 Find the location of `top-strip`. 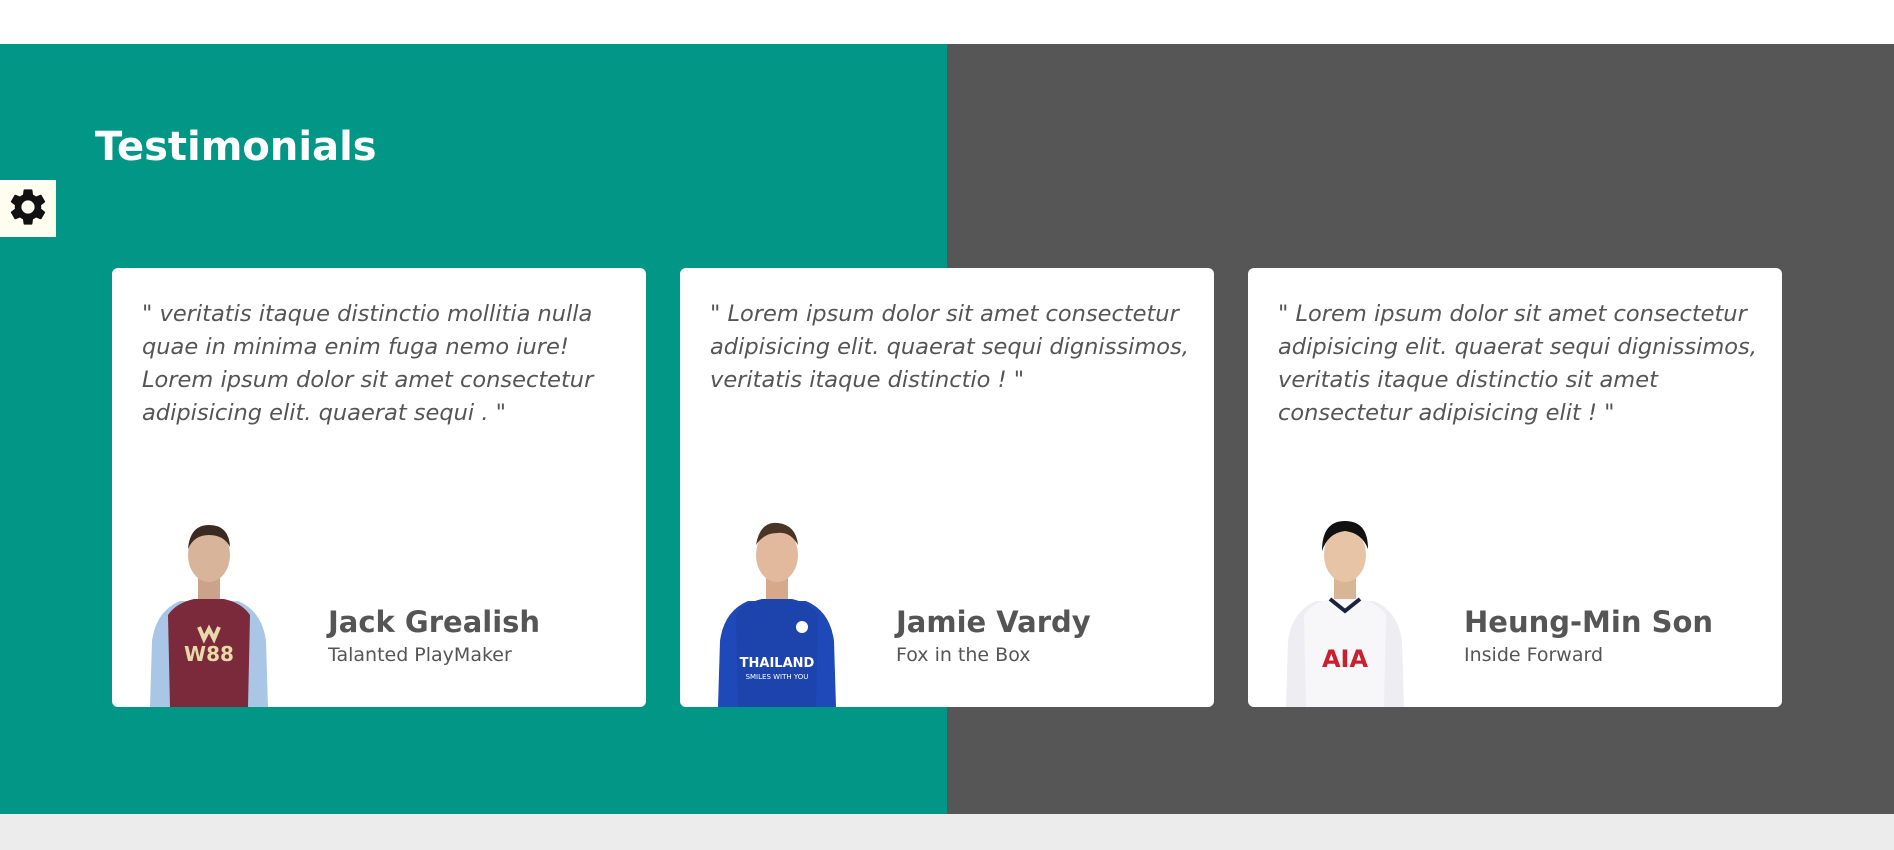

top-strip is located at coordinates (947, 22).